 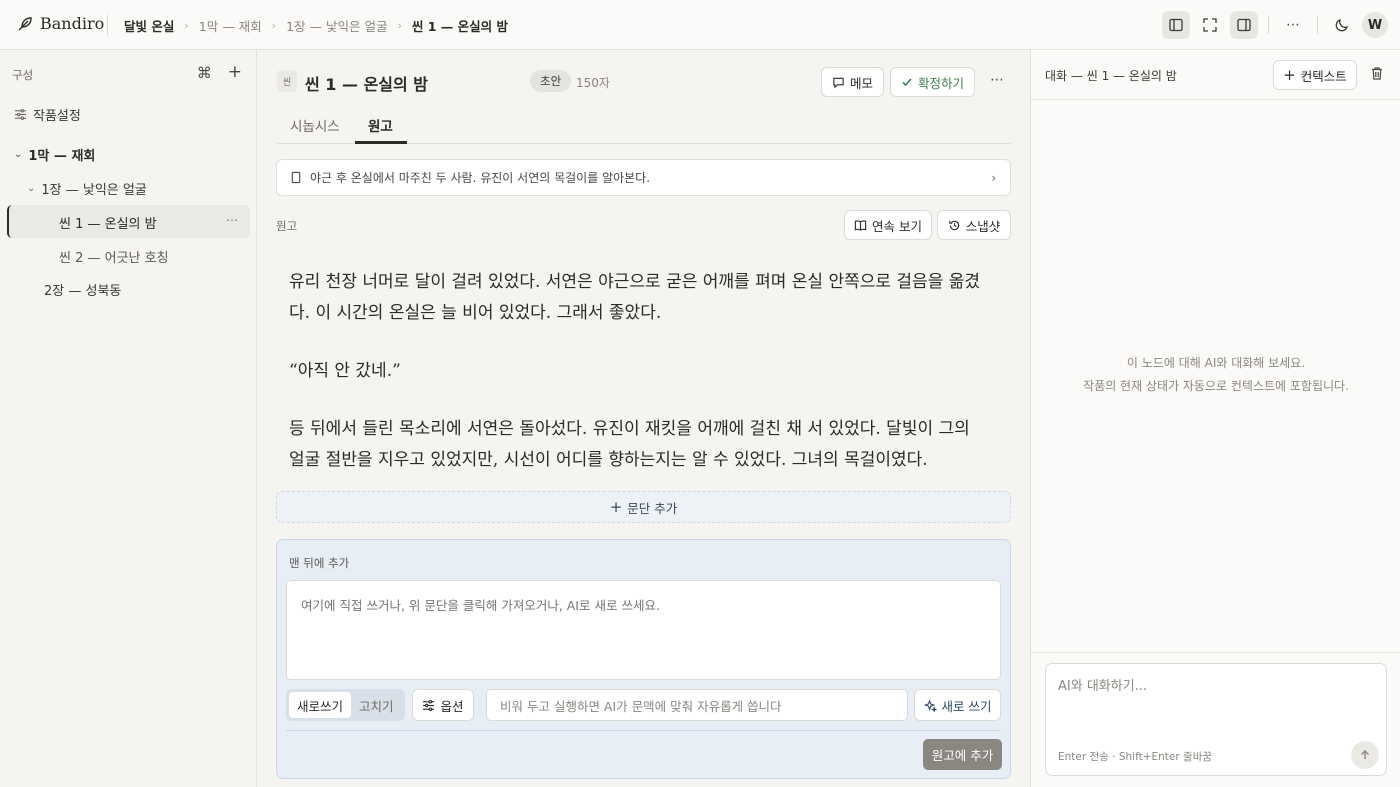 I want to click on snapshot-button: 스냅샷, so click(x=974, y=225).